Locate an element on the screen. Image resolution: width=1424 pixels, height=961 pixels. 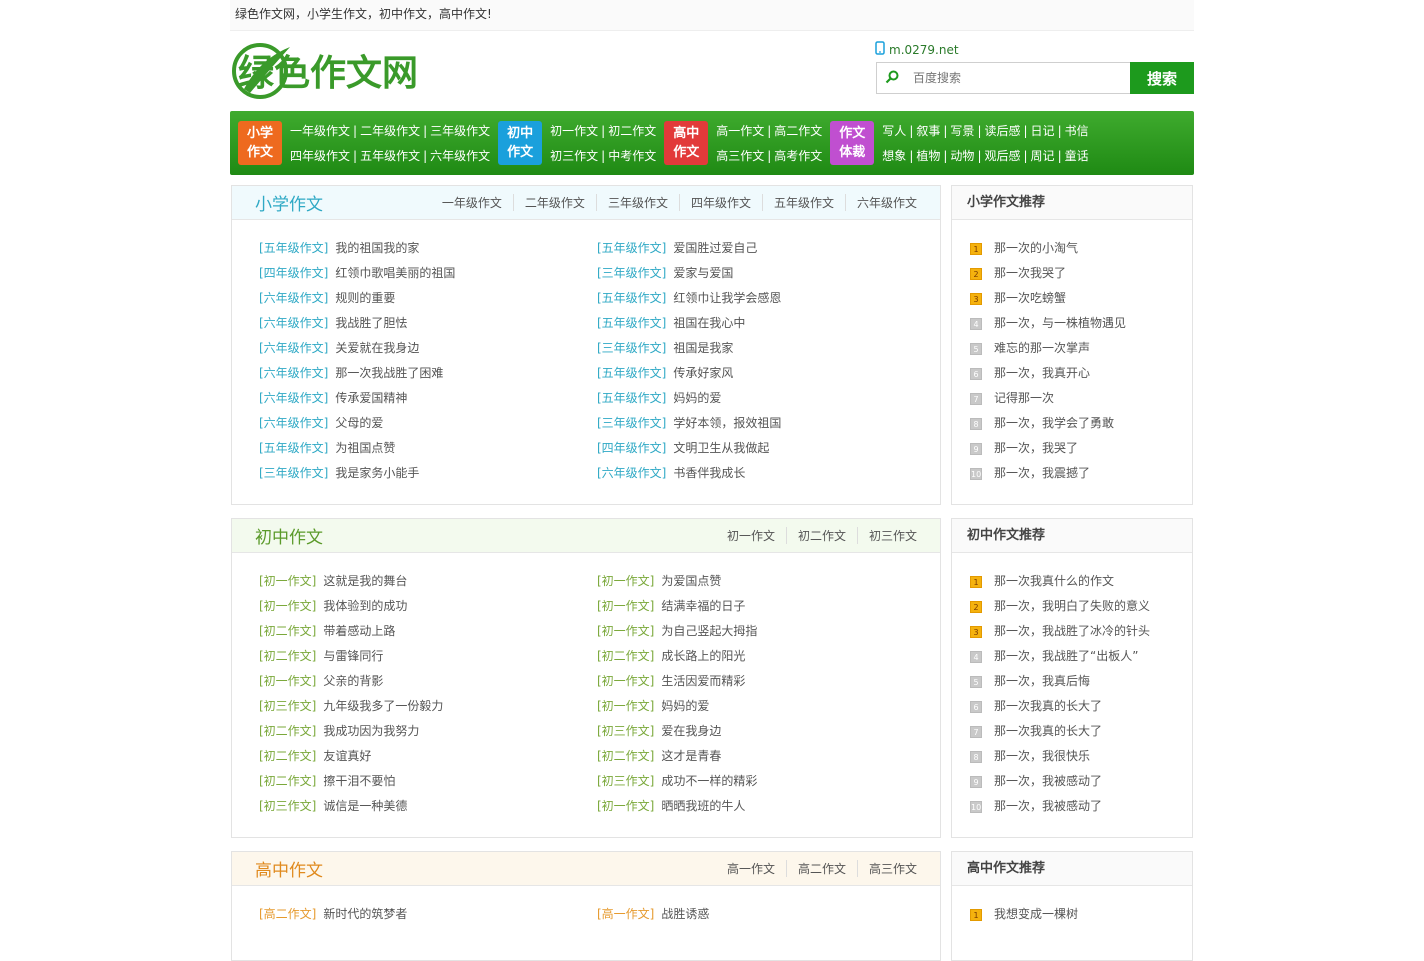
article-title: 晒晒我班的牛人 is located at coordinates (703, 806).